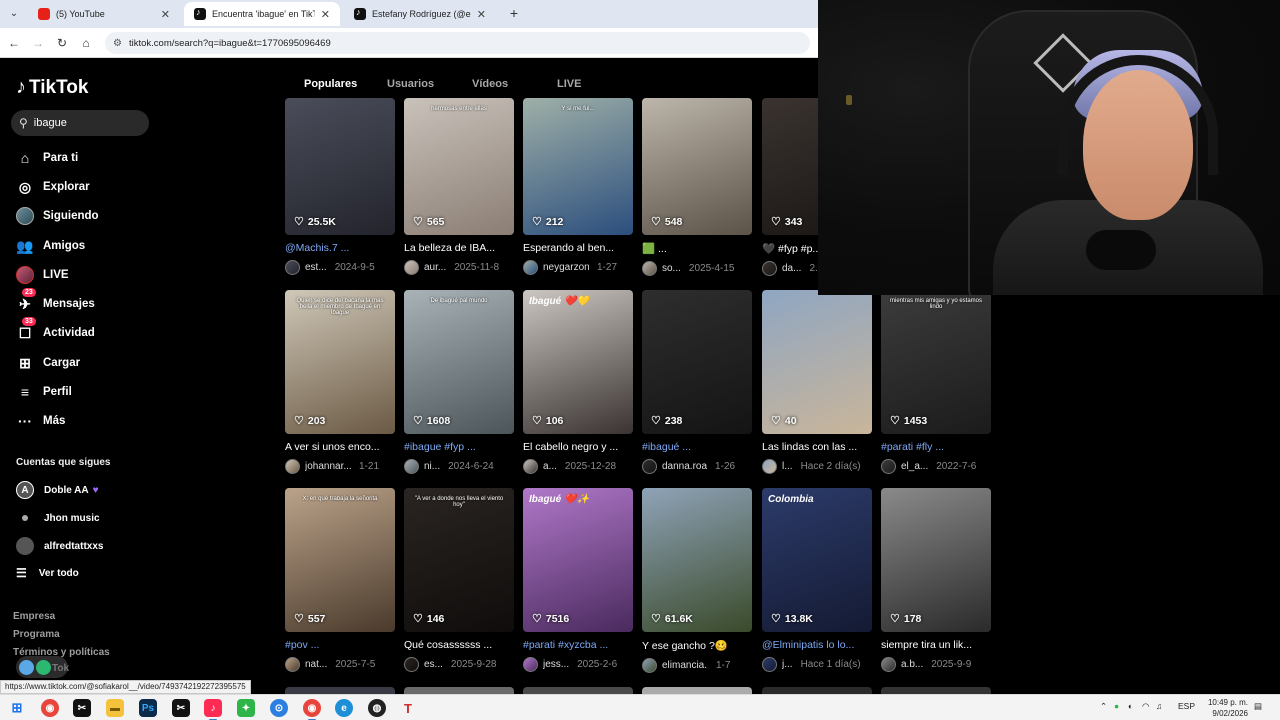 The height and width of the screenshot is (720, 1280). What do you see at coordinates (14, 43) in the screenshot?
I see `back-arrow-icon: ←` at bounding box center [14, 43].